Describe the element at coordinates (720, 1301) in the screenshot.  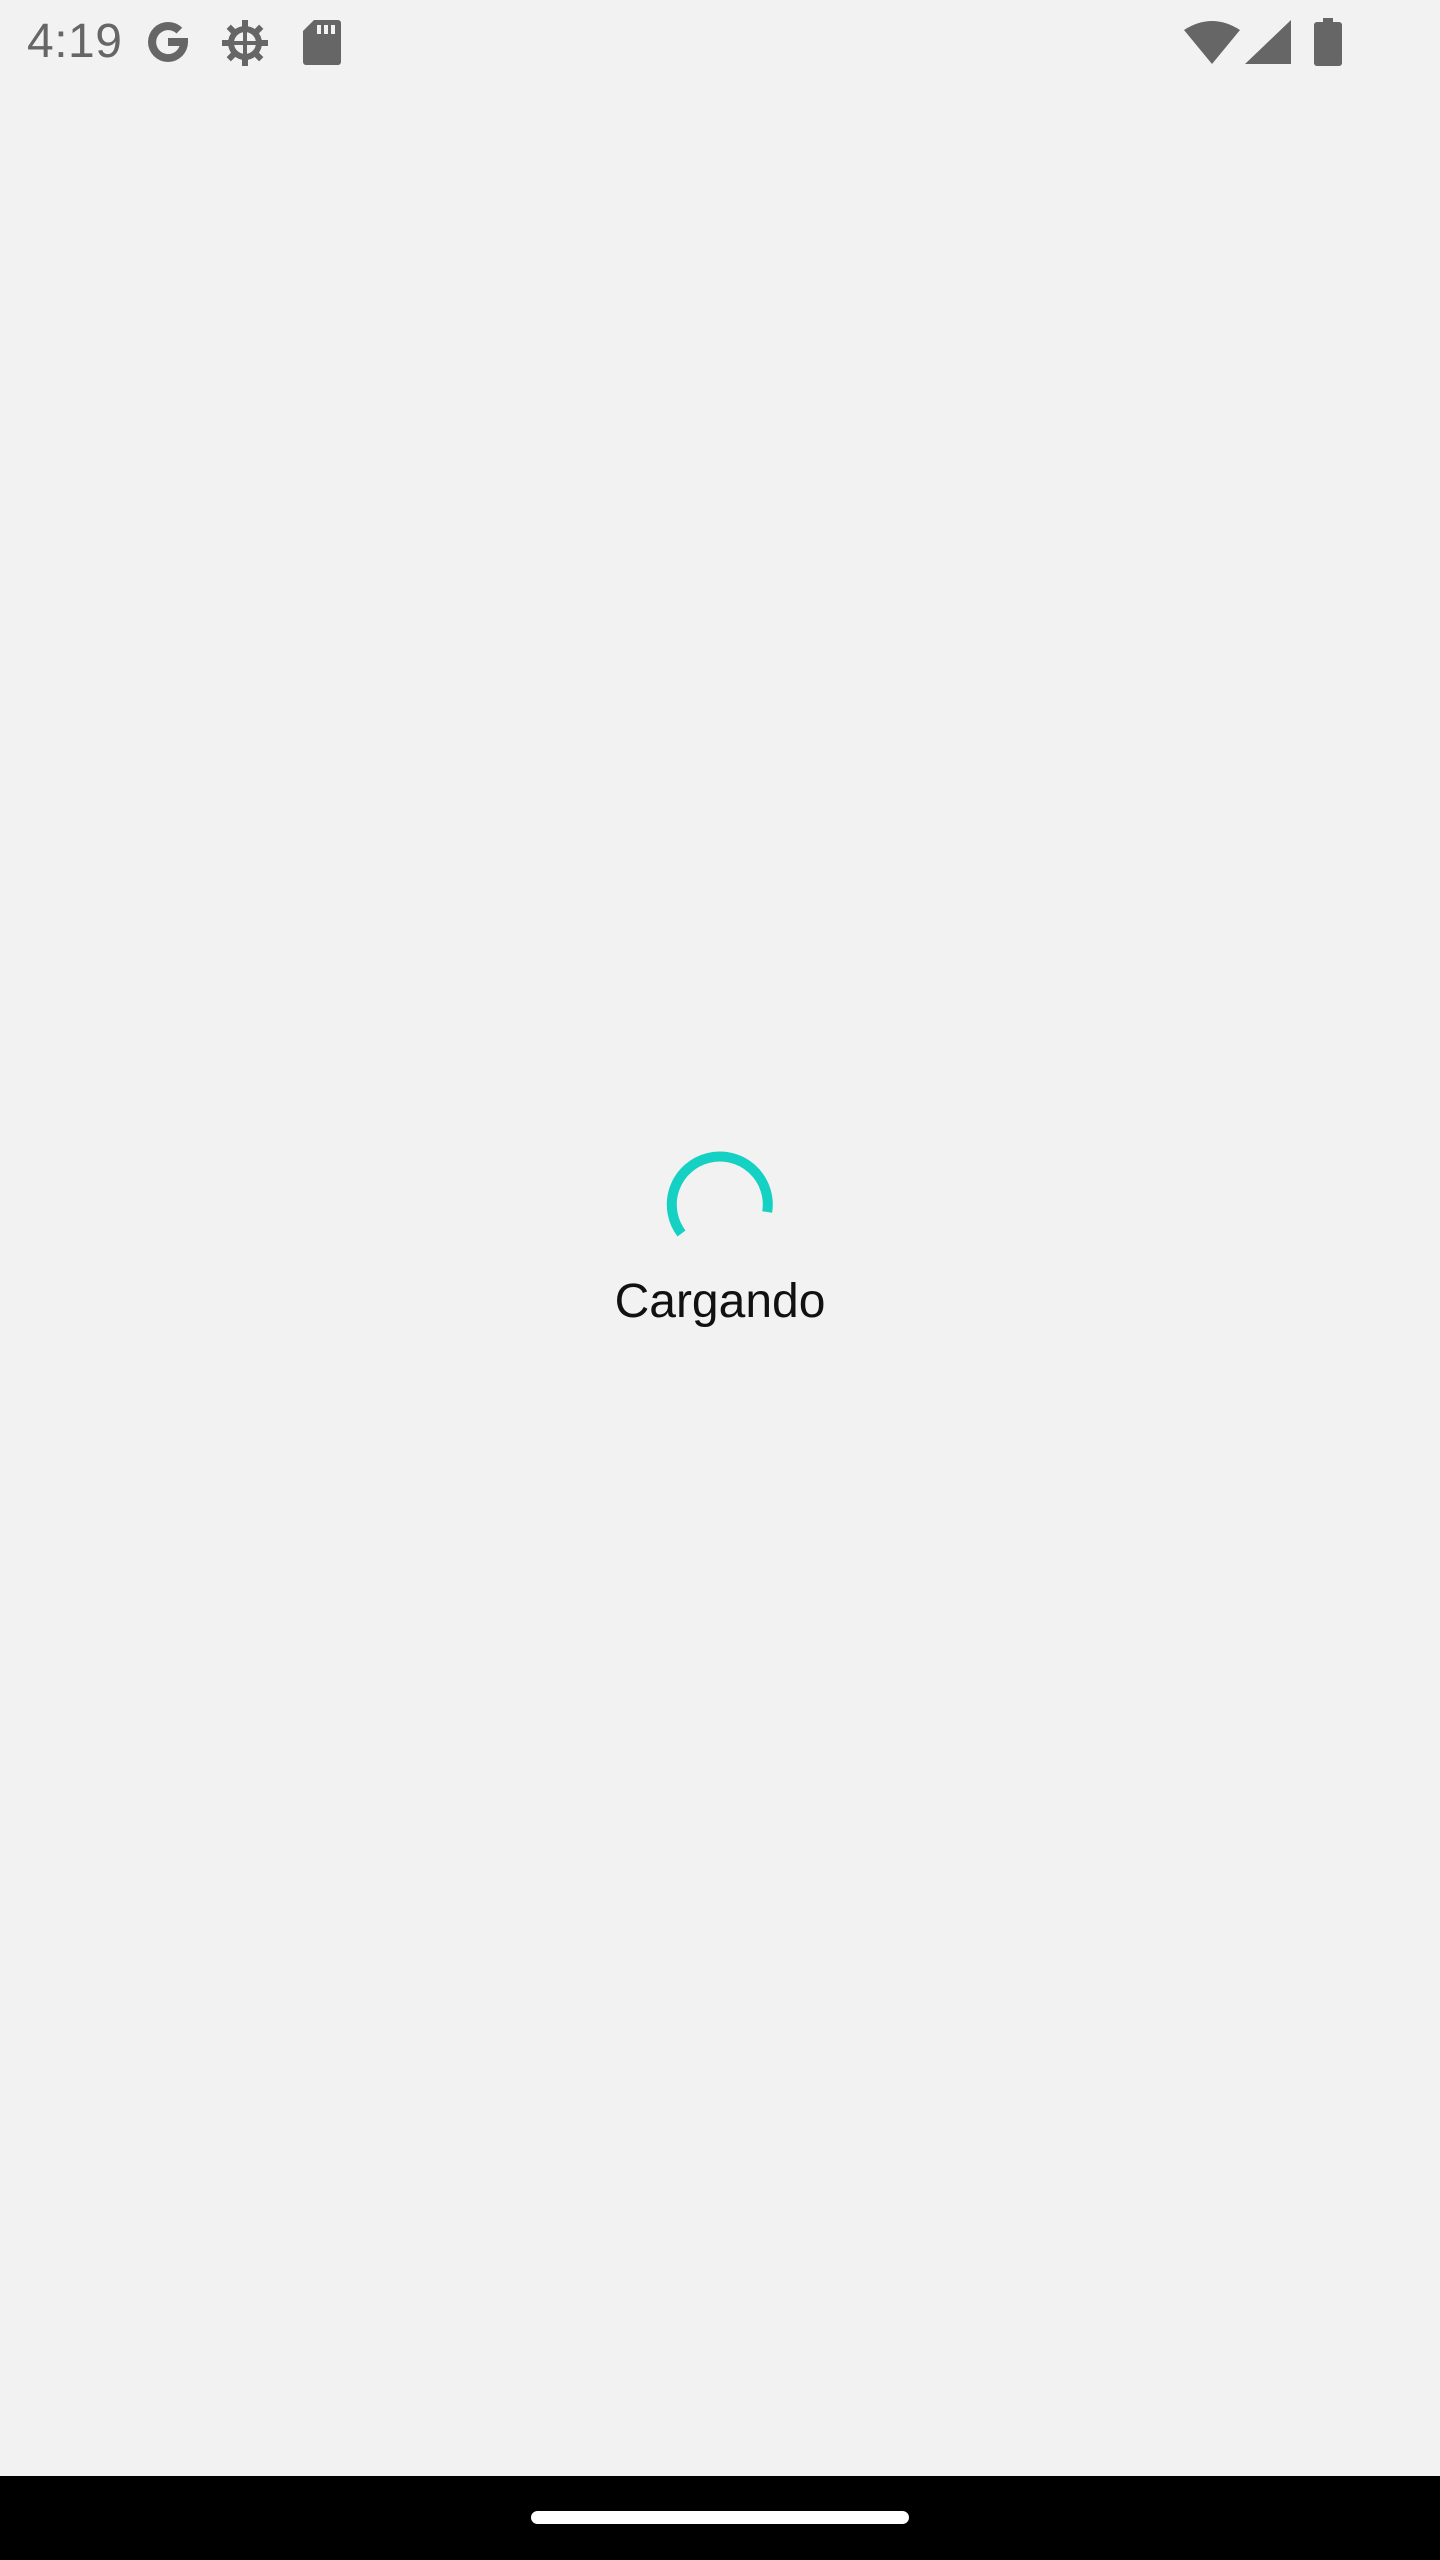
I see `loading-label: Cargando` at that location.